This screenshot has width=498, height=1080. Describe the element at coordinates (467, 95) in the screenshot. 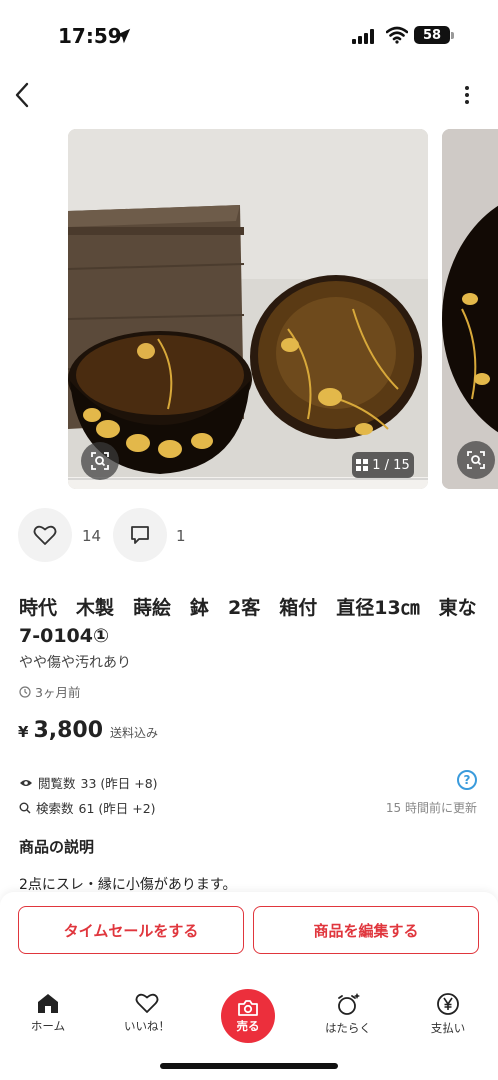

I see `more-vertical-icon` at that location.